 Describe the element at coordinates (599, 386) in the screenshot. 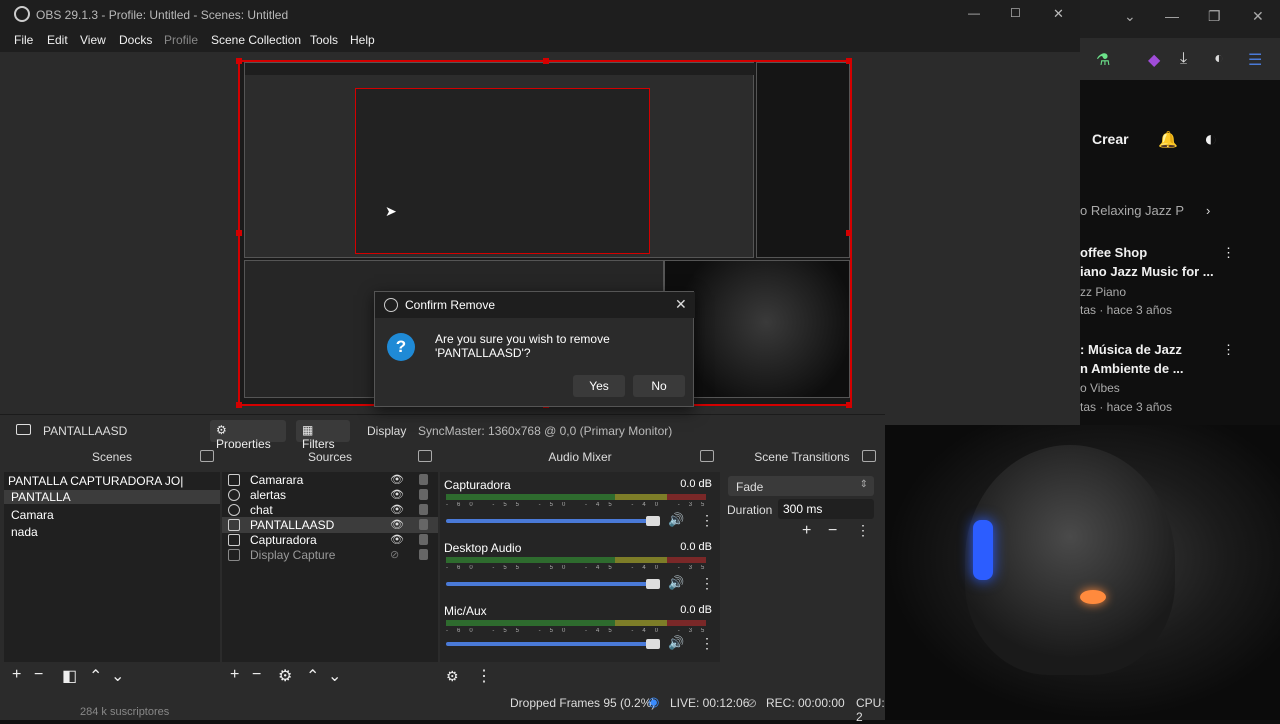

I see `yes-button: Yes` at that location.